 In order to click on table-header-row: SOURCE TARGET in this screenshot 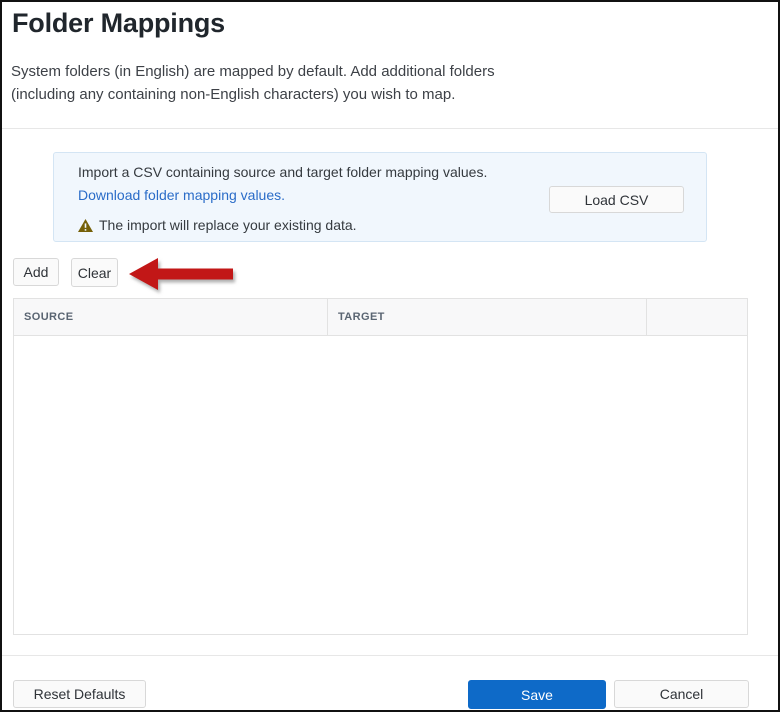, I will do `click(380, 317)`.